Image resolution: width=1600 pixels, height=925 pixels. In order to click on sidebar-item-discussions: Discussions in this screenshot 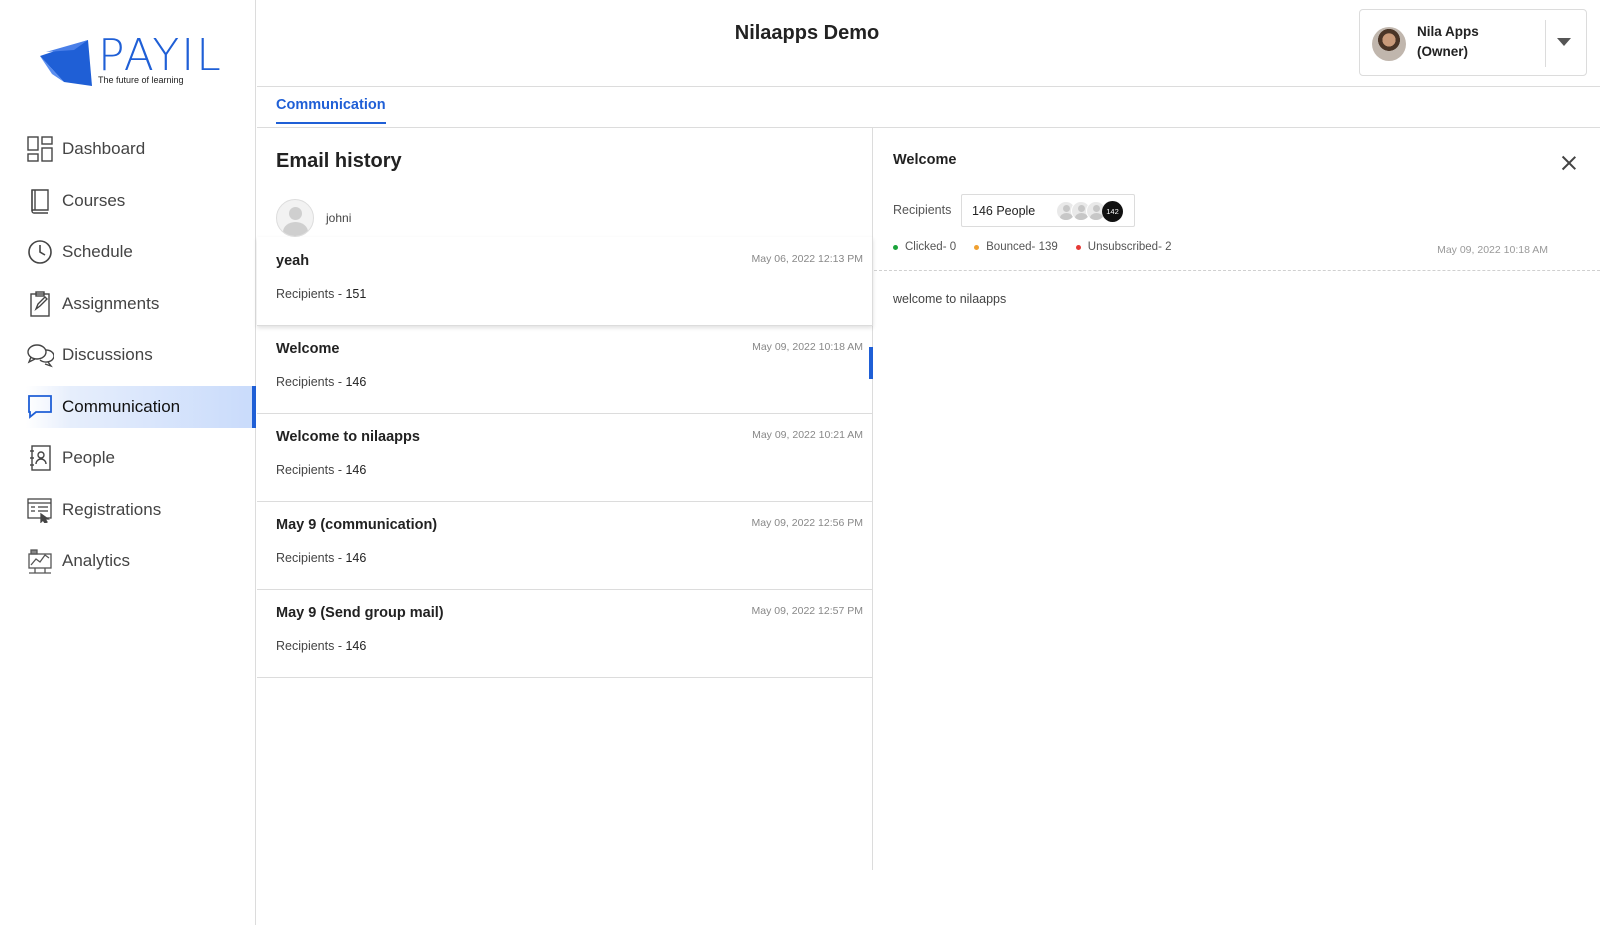, I will do `click(128, 355)`.